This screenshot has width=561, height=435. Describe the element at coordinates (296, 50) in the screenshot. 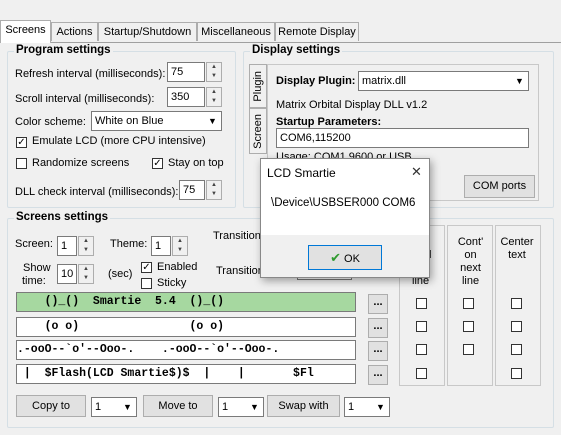

I see `display-settings-title: Display settings` at that location.